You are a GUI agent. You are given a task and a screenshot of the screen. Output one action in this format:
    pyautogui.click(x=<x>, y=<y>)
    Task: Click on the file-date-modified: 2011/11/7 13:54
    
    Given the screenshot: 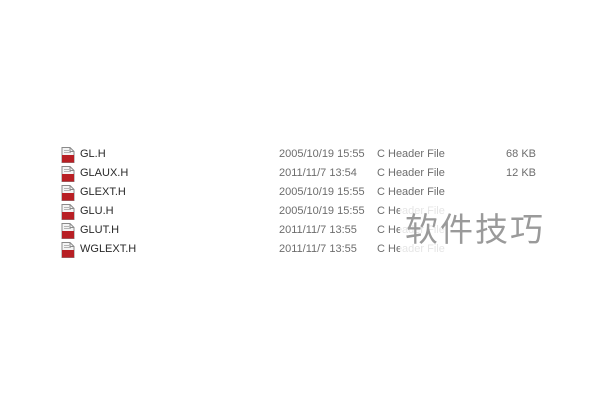 What is the action you would take?
    pyautogui.click(x=318, y=173)
    